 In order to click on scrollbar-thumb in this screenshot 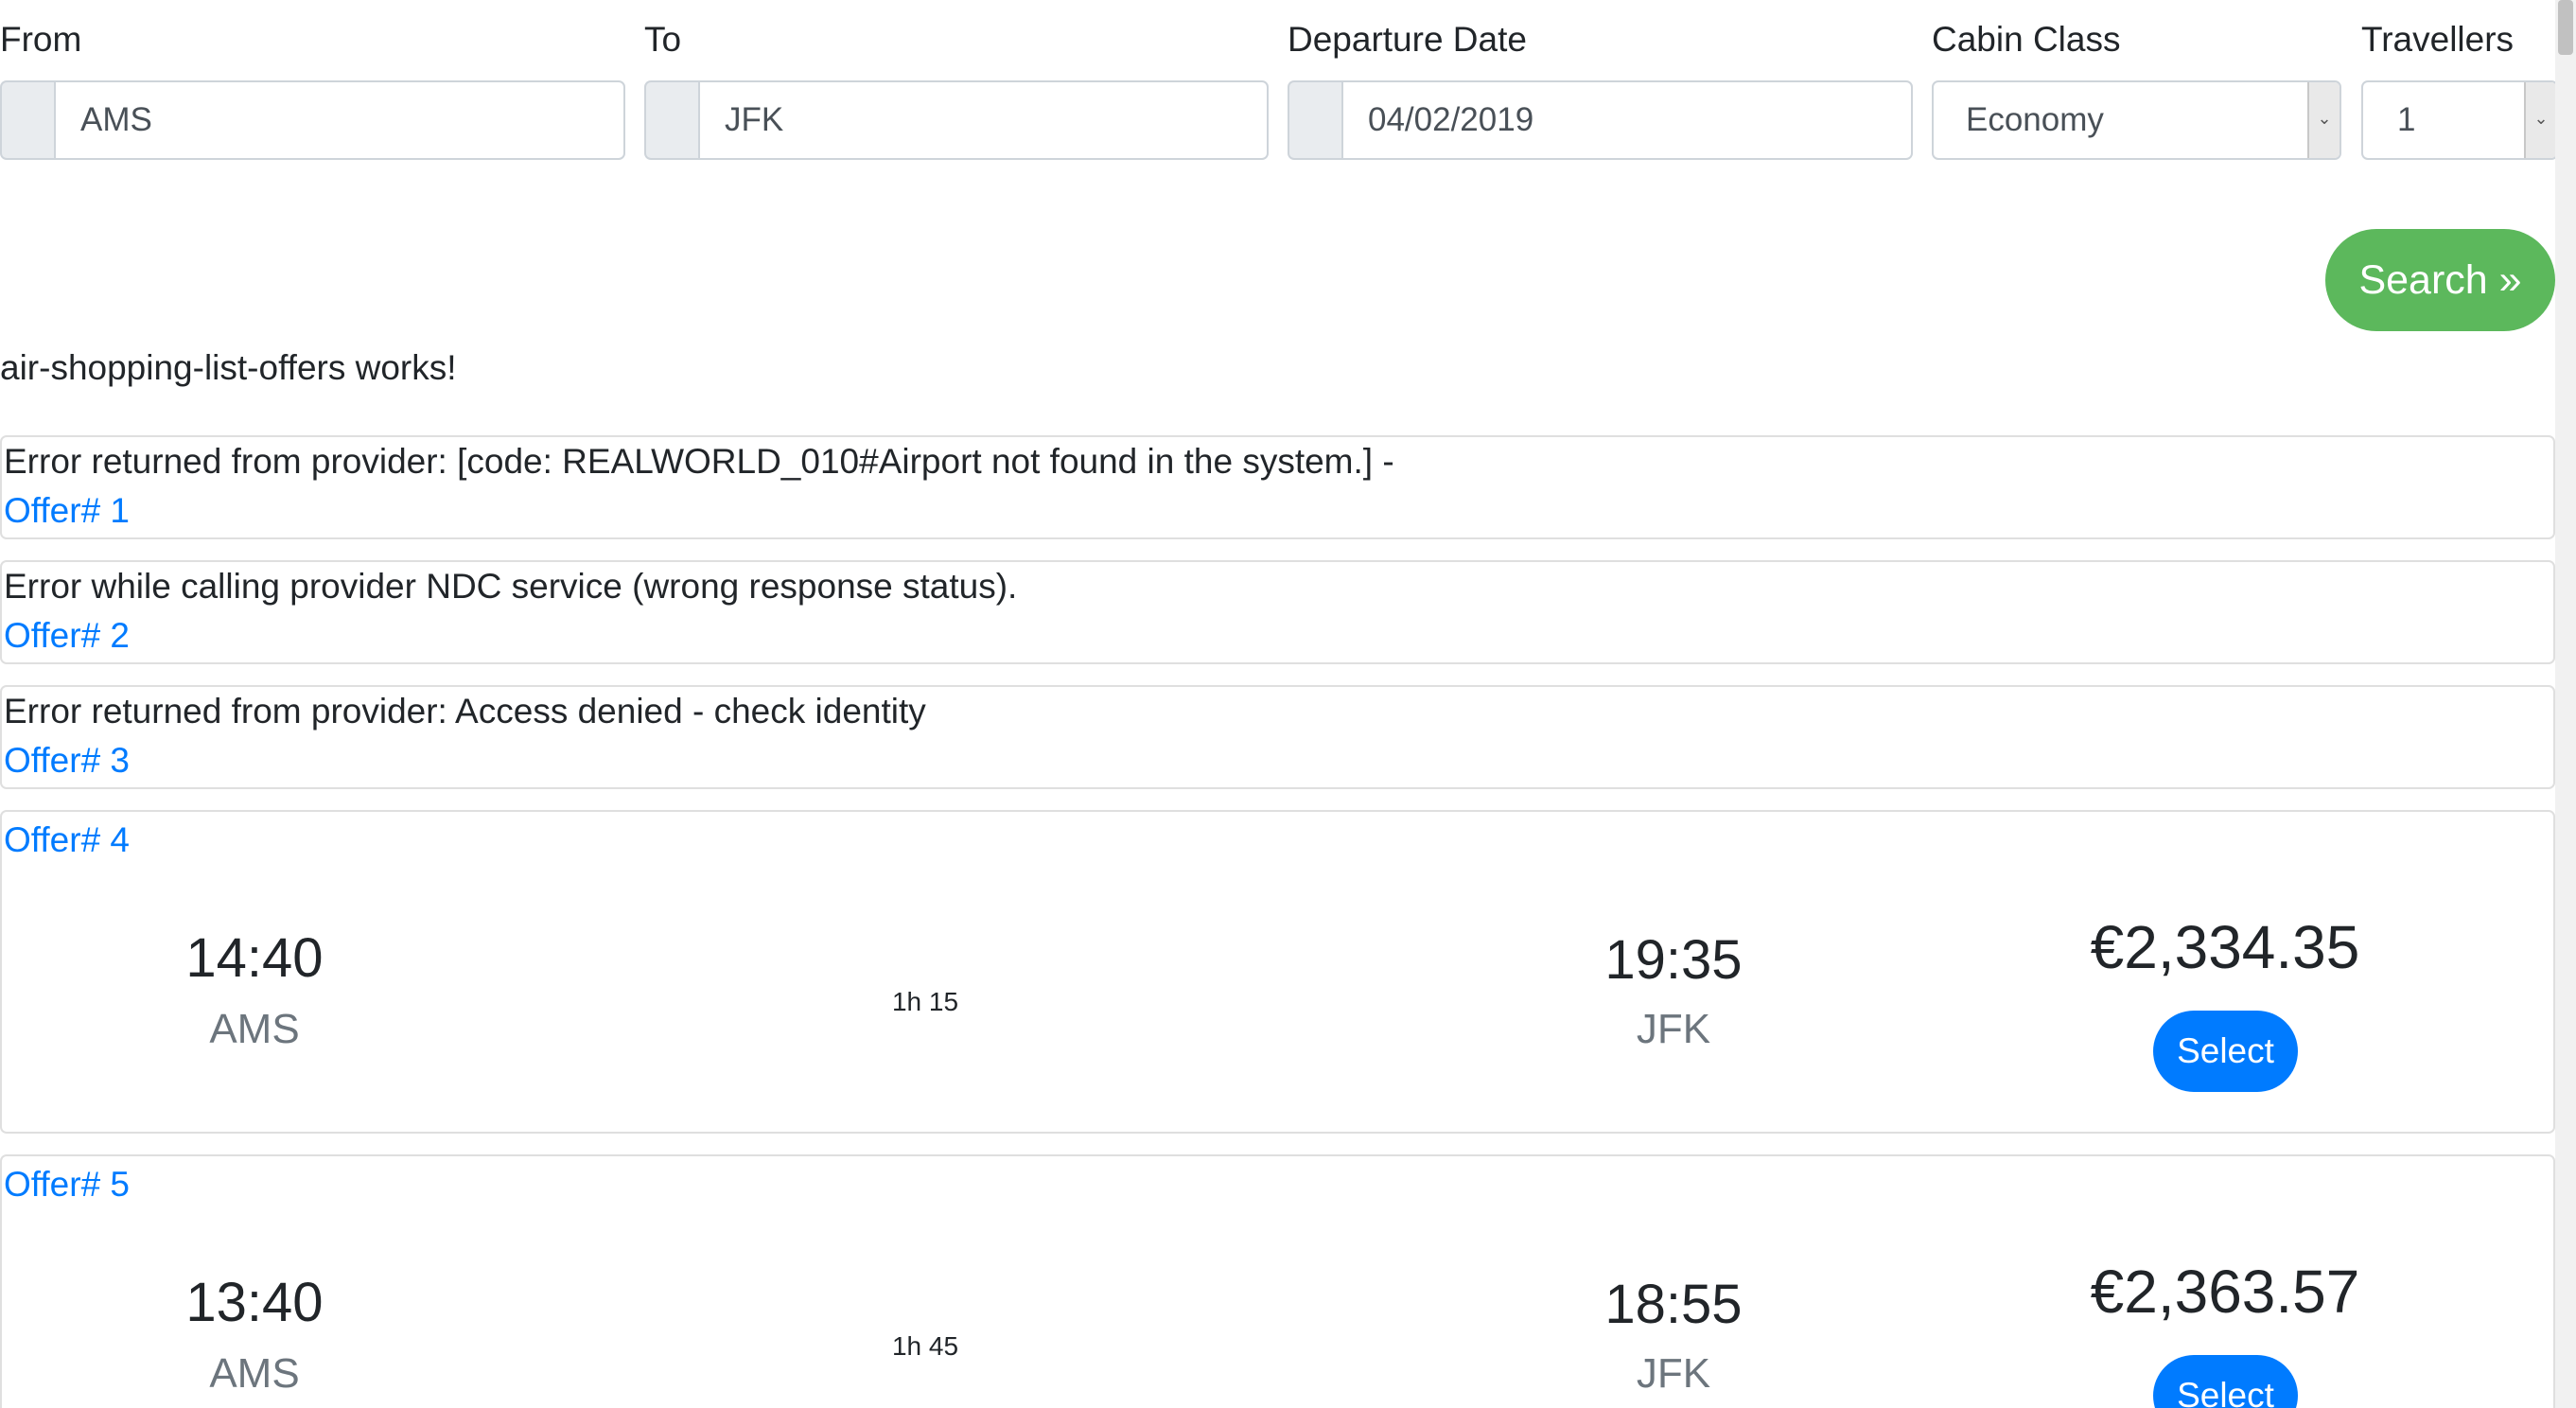, I will do `click(2565, 27)`.